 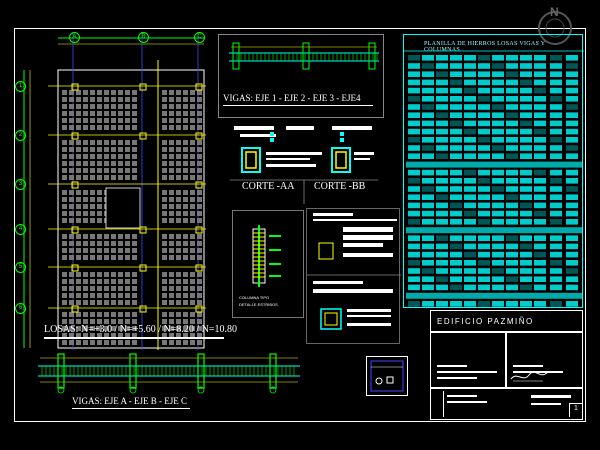 I want to click on column-detail: COLUMNA TIPO DETALLE ESTRIBOS, so click(x=268, y=264).